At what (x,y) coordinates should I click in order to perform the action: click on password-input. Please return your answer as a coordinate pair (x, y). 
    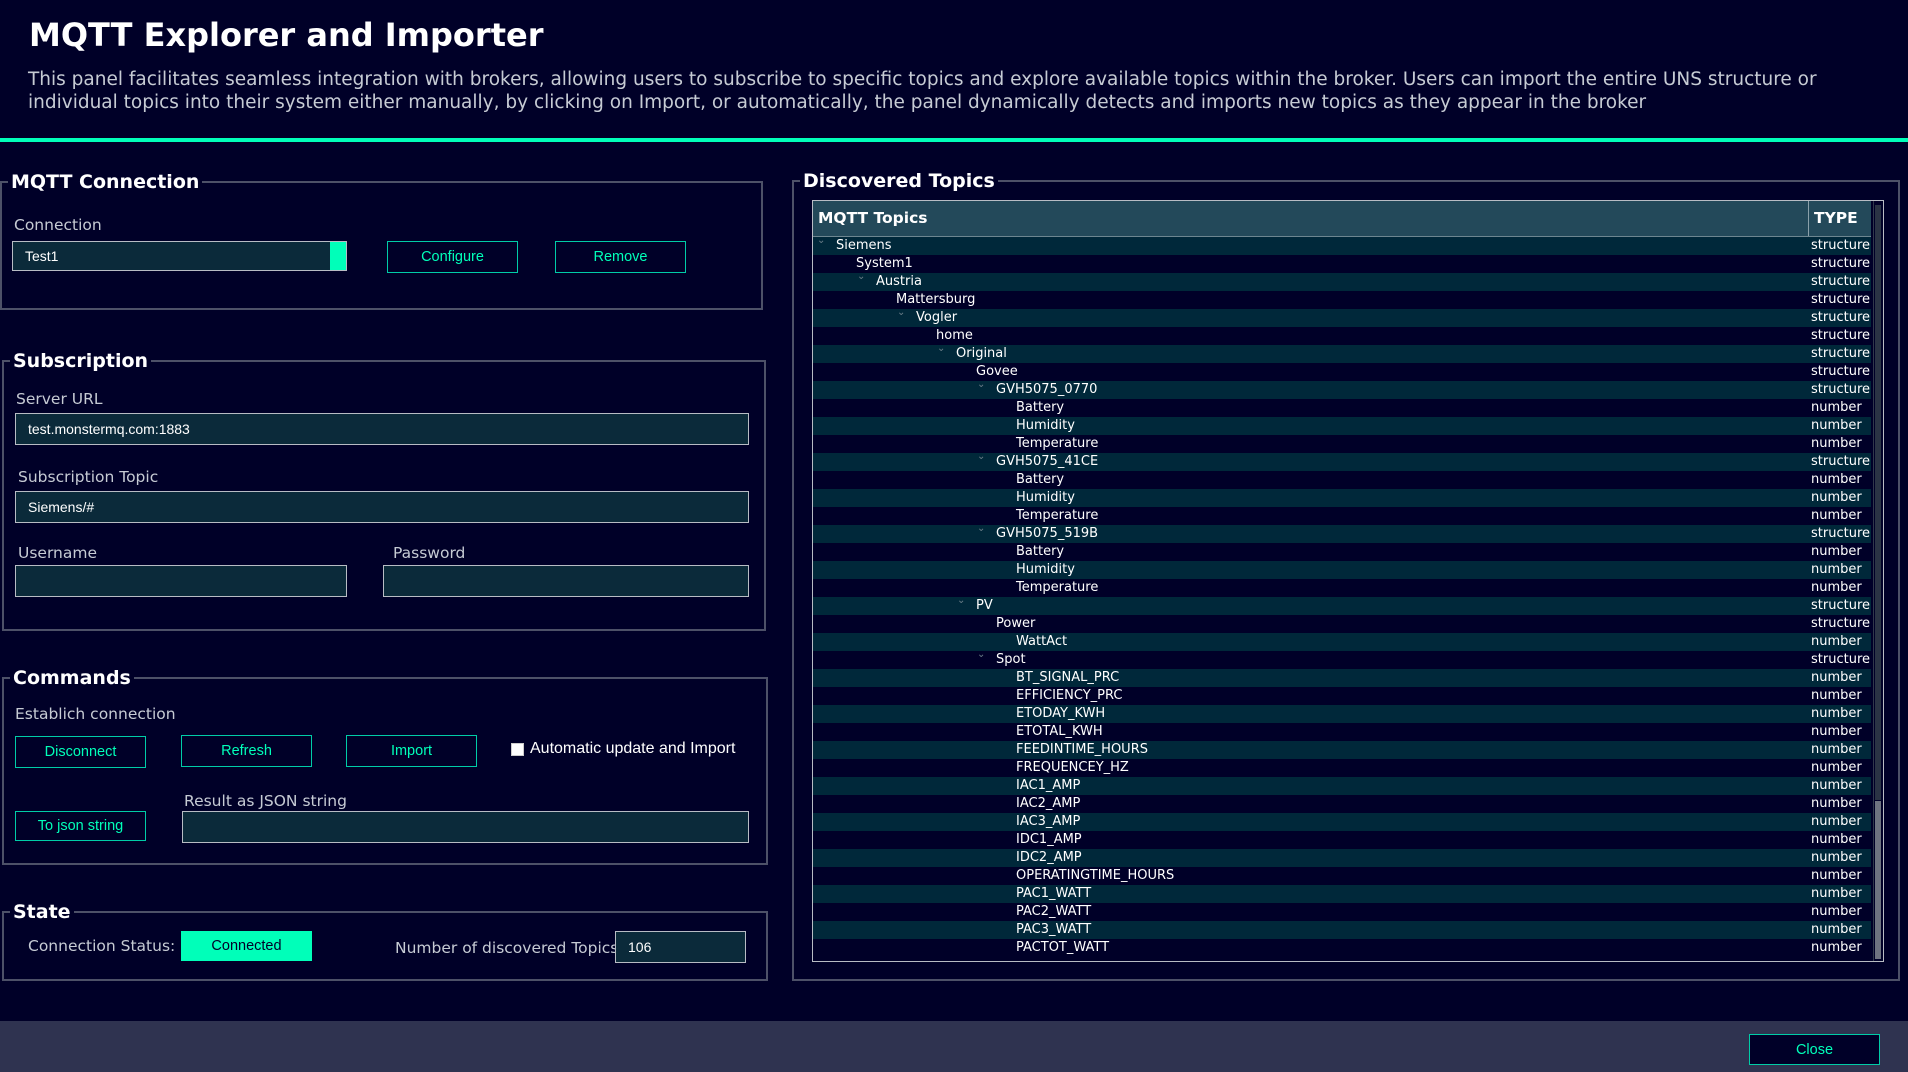
    Looking at the image, I should click on (566, 581).